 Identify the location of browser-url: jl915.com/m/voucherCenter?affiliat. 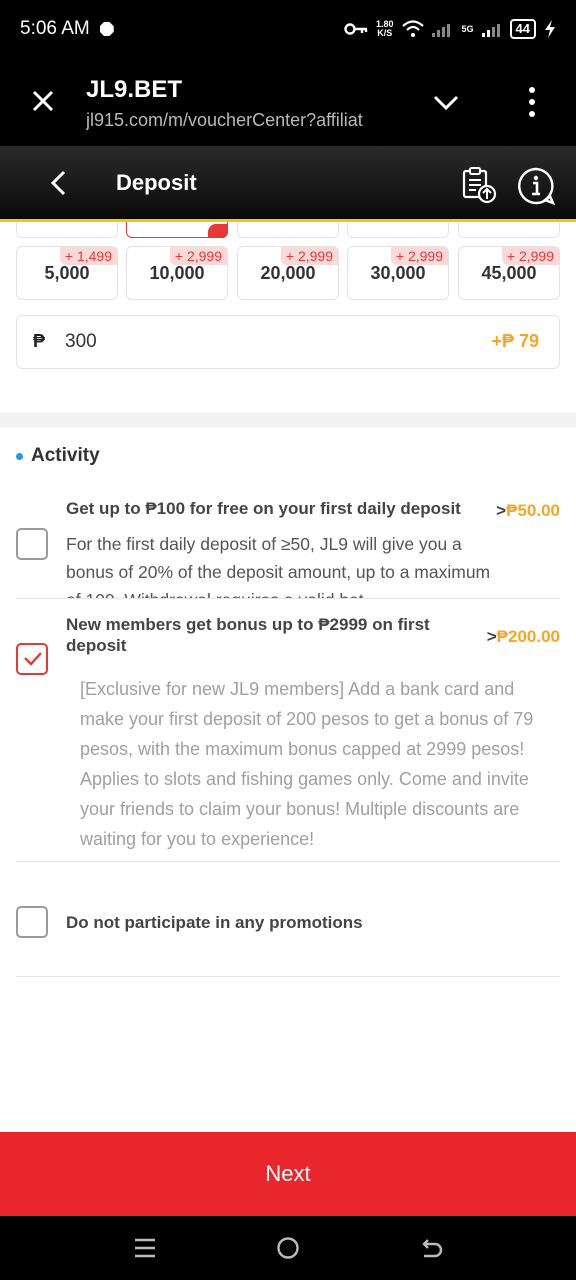
(246, 120).